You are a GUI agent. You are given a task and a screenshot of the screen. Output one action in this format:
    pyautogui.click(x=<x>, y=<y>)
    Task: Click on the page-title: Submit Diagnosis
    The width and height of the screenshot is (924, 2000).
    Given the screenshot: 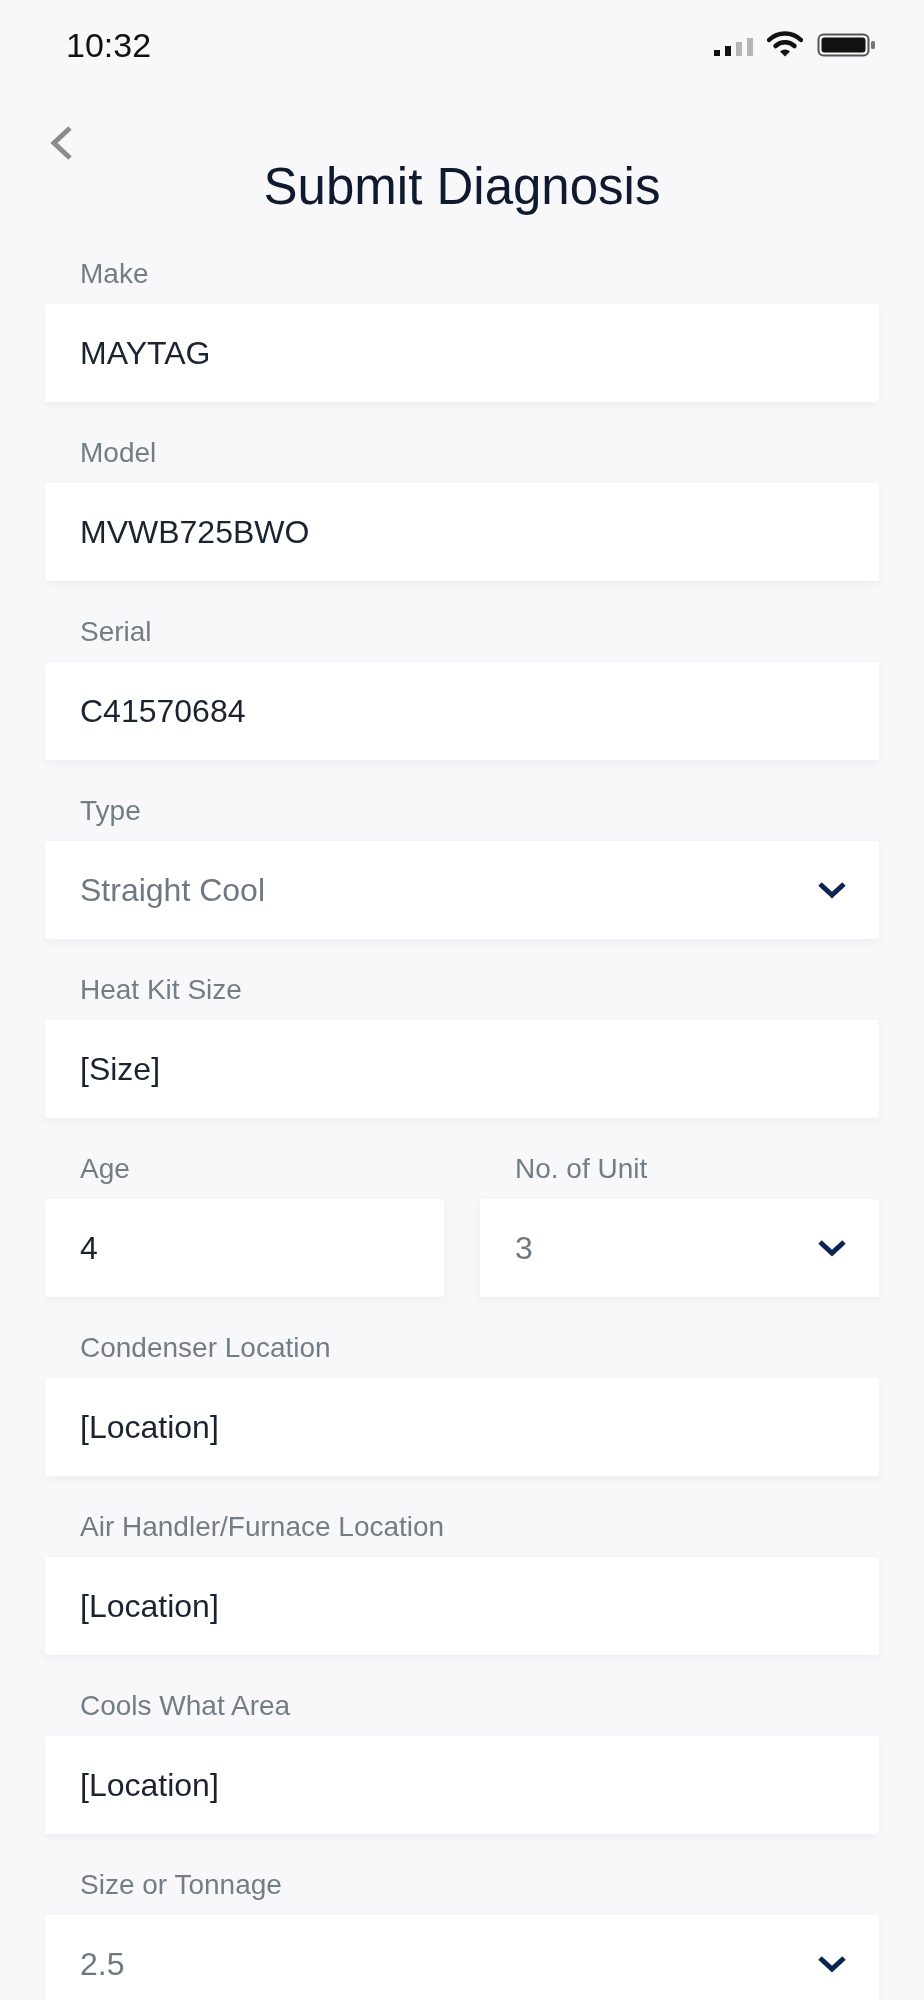 What is the action you would take?
    pyautogui.click(x=462, y=187)
    